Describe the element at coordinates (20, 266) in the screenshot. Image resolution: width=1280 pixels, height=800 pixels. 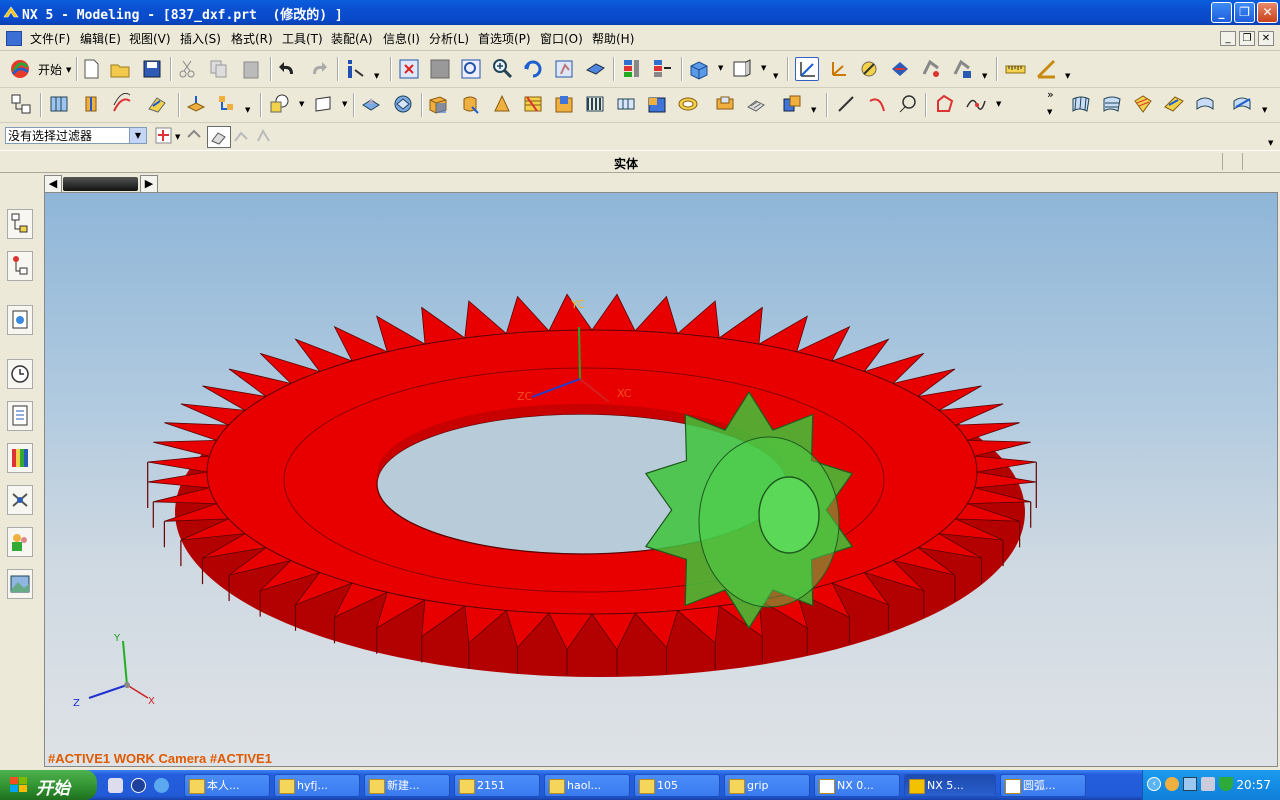
I see `part-navigator-tab` at that location.